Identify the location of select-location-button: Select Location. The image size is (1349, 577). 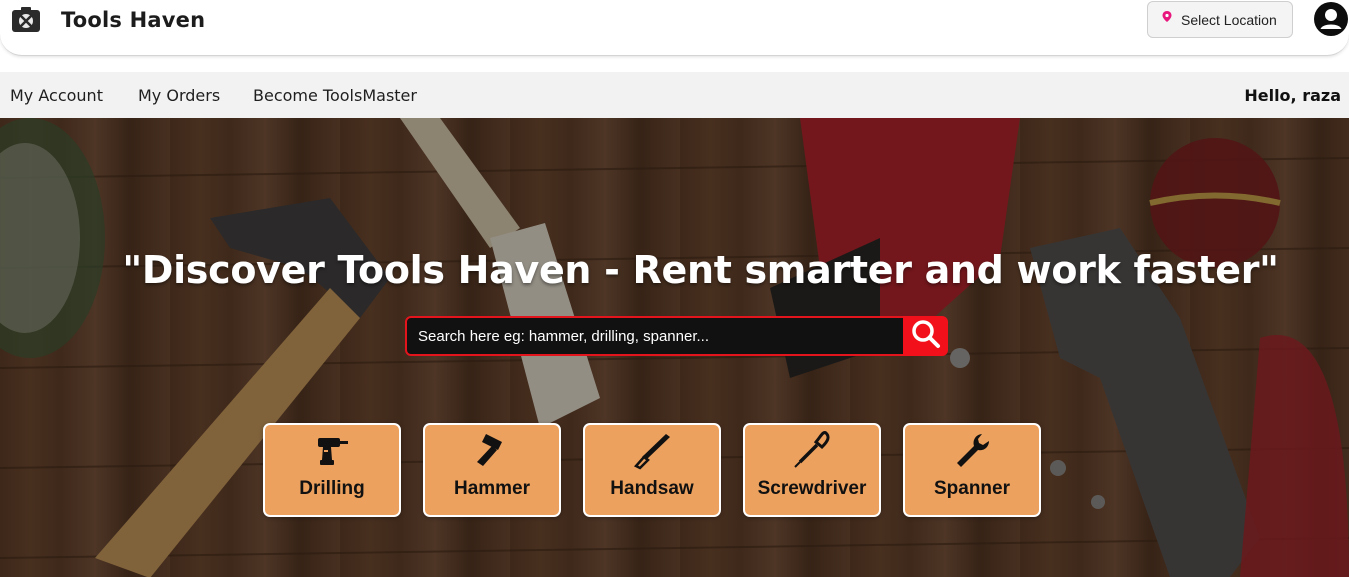
(1220, 19).